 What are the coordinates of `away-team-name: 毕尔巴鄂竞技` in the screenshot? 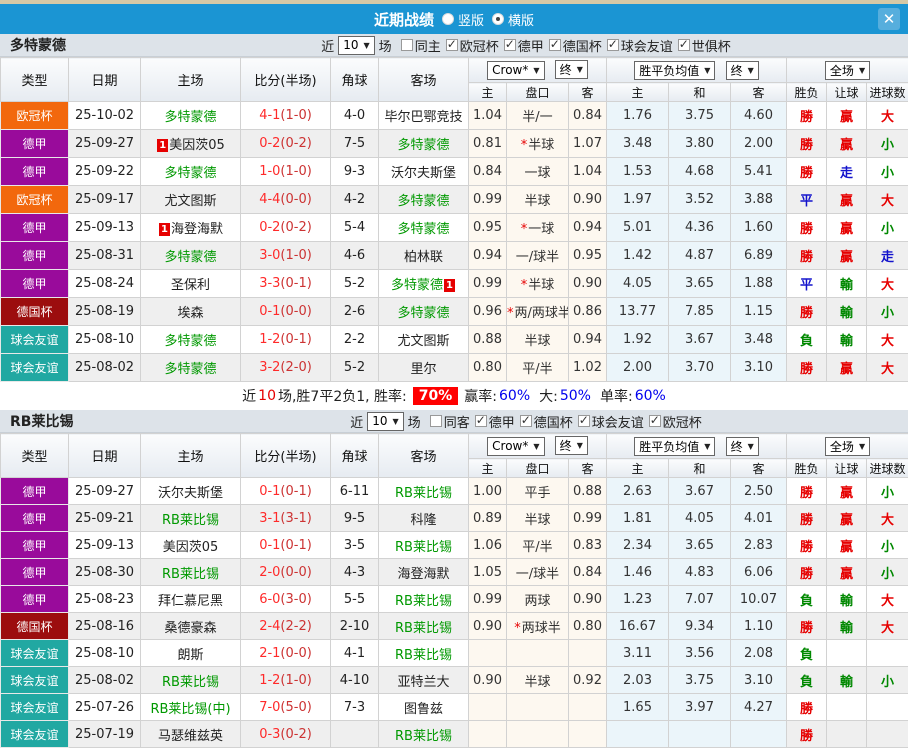 It's located at (423, 117).